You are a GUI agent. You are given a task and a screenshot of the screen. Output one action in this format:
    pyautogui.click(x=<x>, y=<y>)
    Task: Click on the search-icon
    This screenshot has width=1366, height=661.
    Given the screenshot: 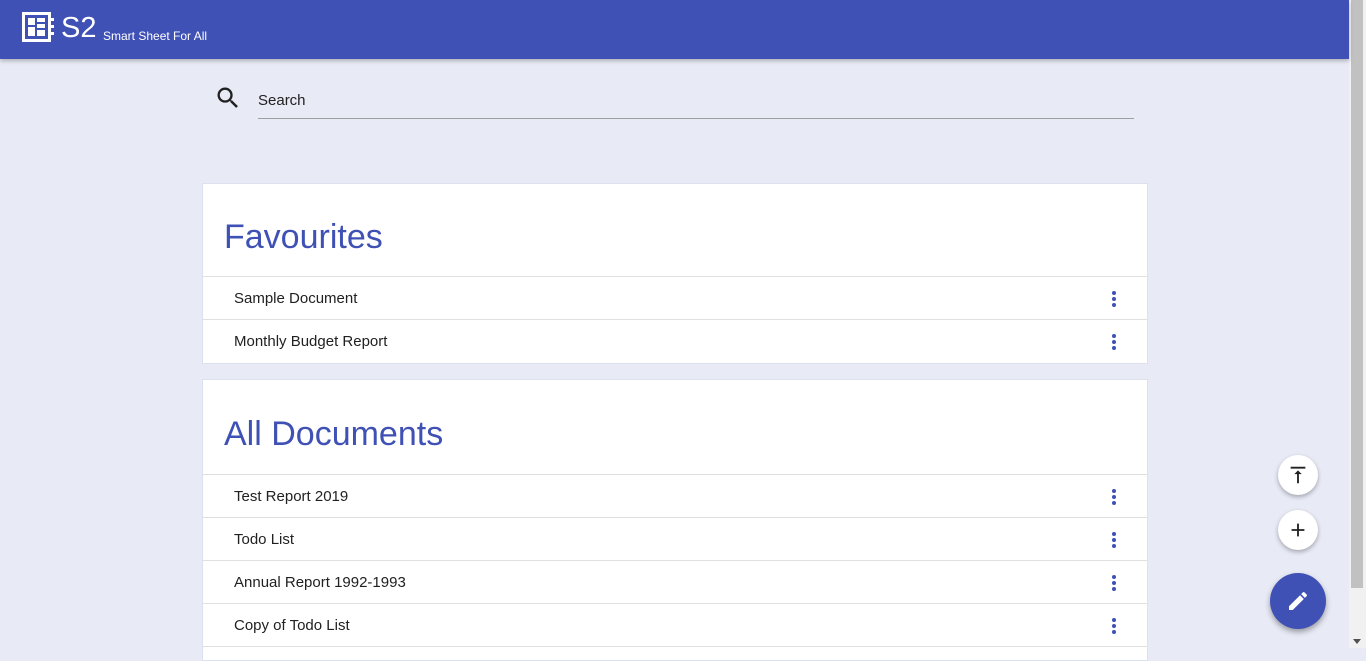 What is the action you would take?
    pyautogui.click(x=227, y=97)
    